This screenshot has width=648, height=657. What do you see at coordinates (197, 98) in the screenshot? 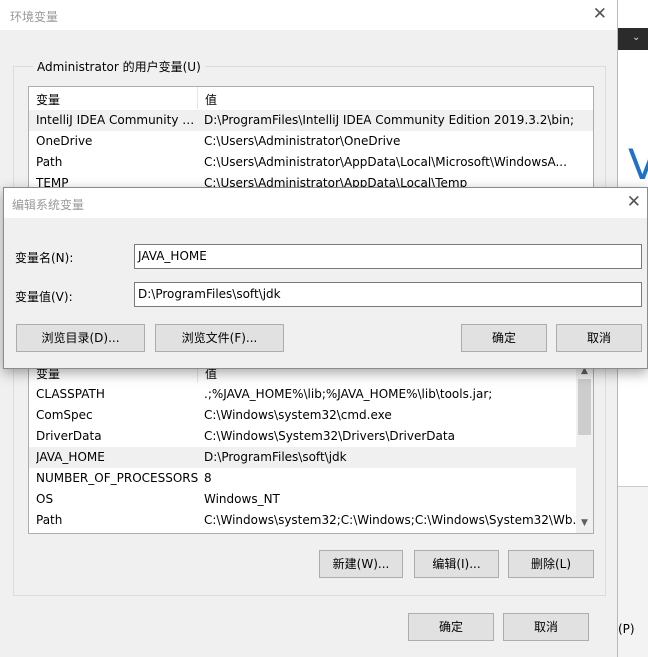
I see `column-divider` at bounding box center [197, 98].